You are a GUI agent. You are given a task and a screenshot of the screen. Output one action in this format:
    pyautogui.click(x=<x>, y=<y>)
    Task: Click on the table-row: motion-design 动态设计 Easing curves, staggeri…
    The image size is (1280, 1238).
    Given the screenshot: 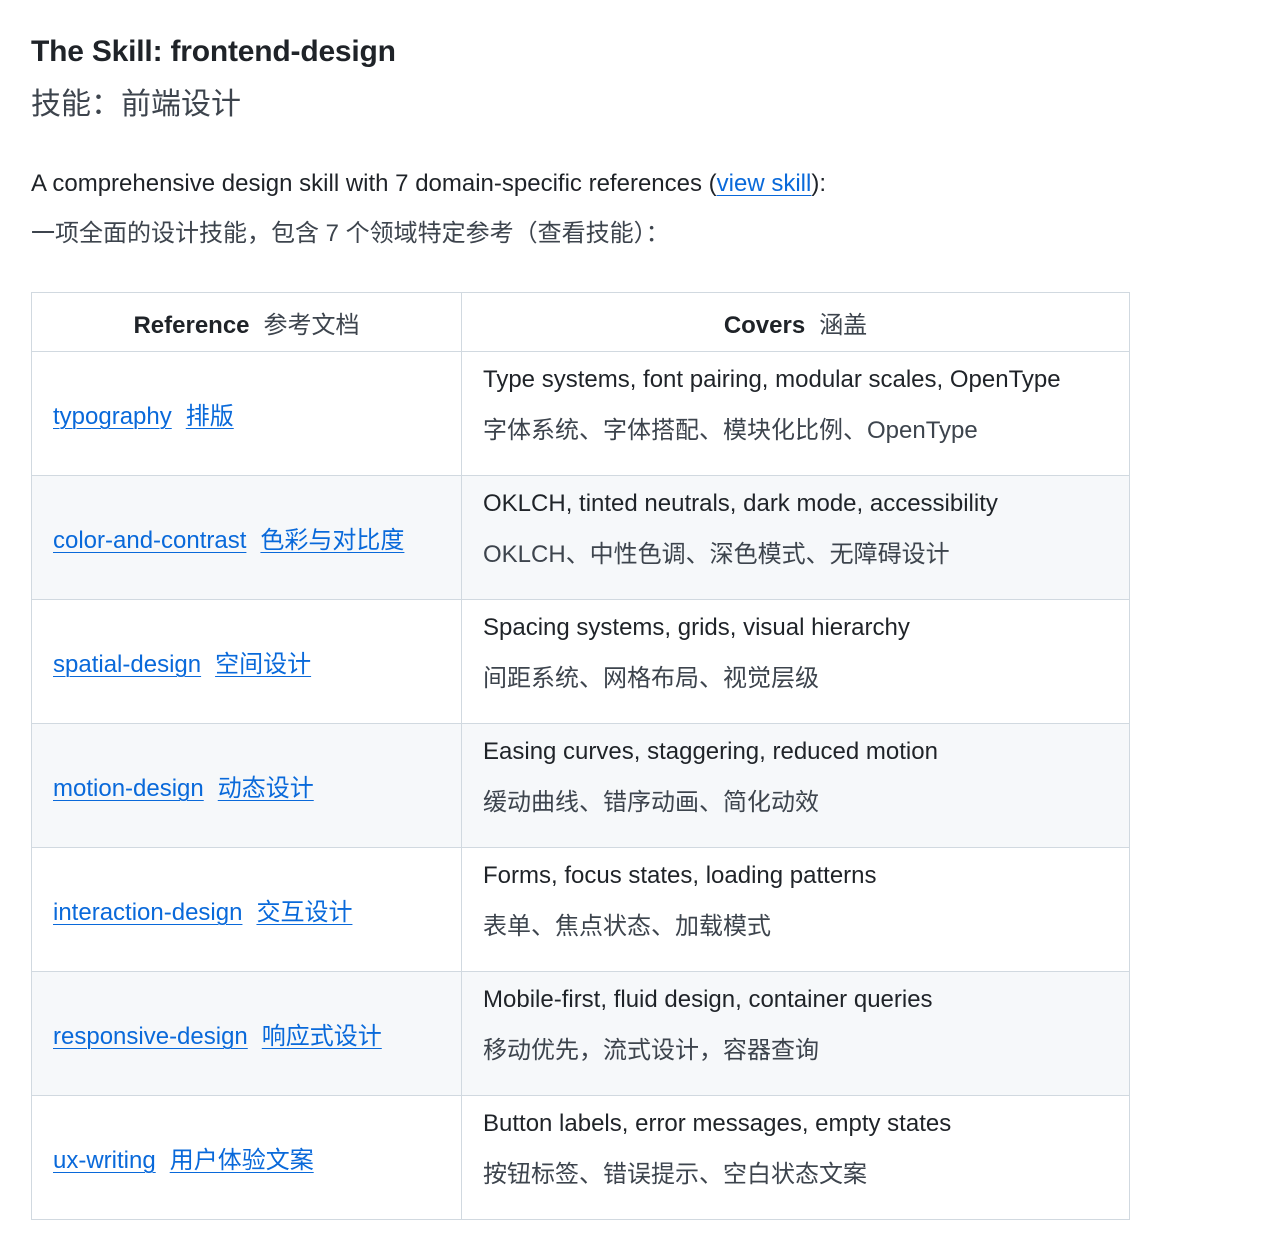 What is the action you would take?
    pyautogui.click(x=580, y=785)
    